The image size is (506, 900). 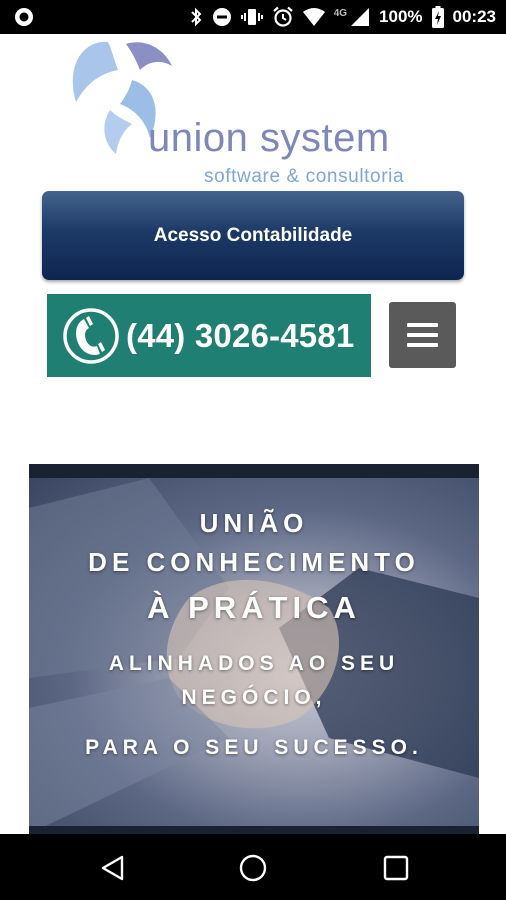 What do you see at coordinates (269, 138) in the screenshot?
I see `logo-name: union system` at bounding box center [269, 138].